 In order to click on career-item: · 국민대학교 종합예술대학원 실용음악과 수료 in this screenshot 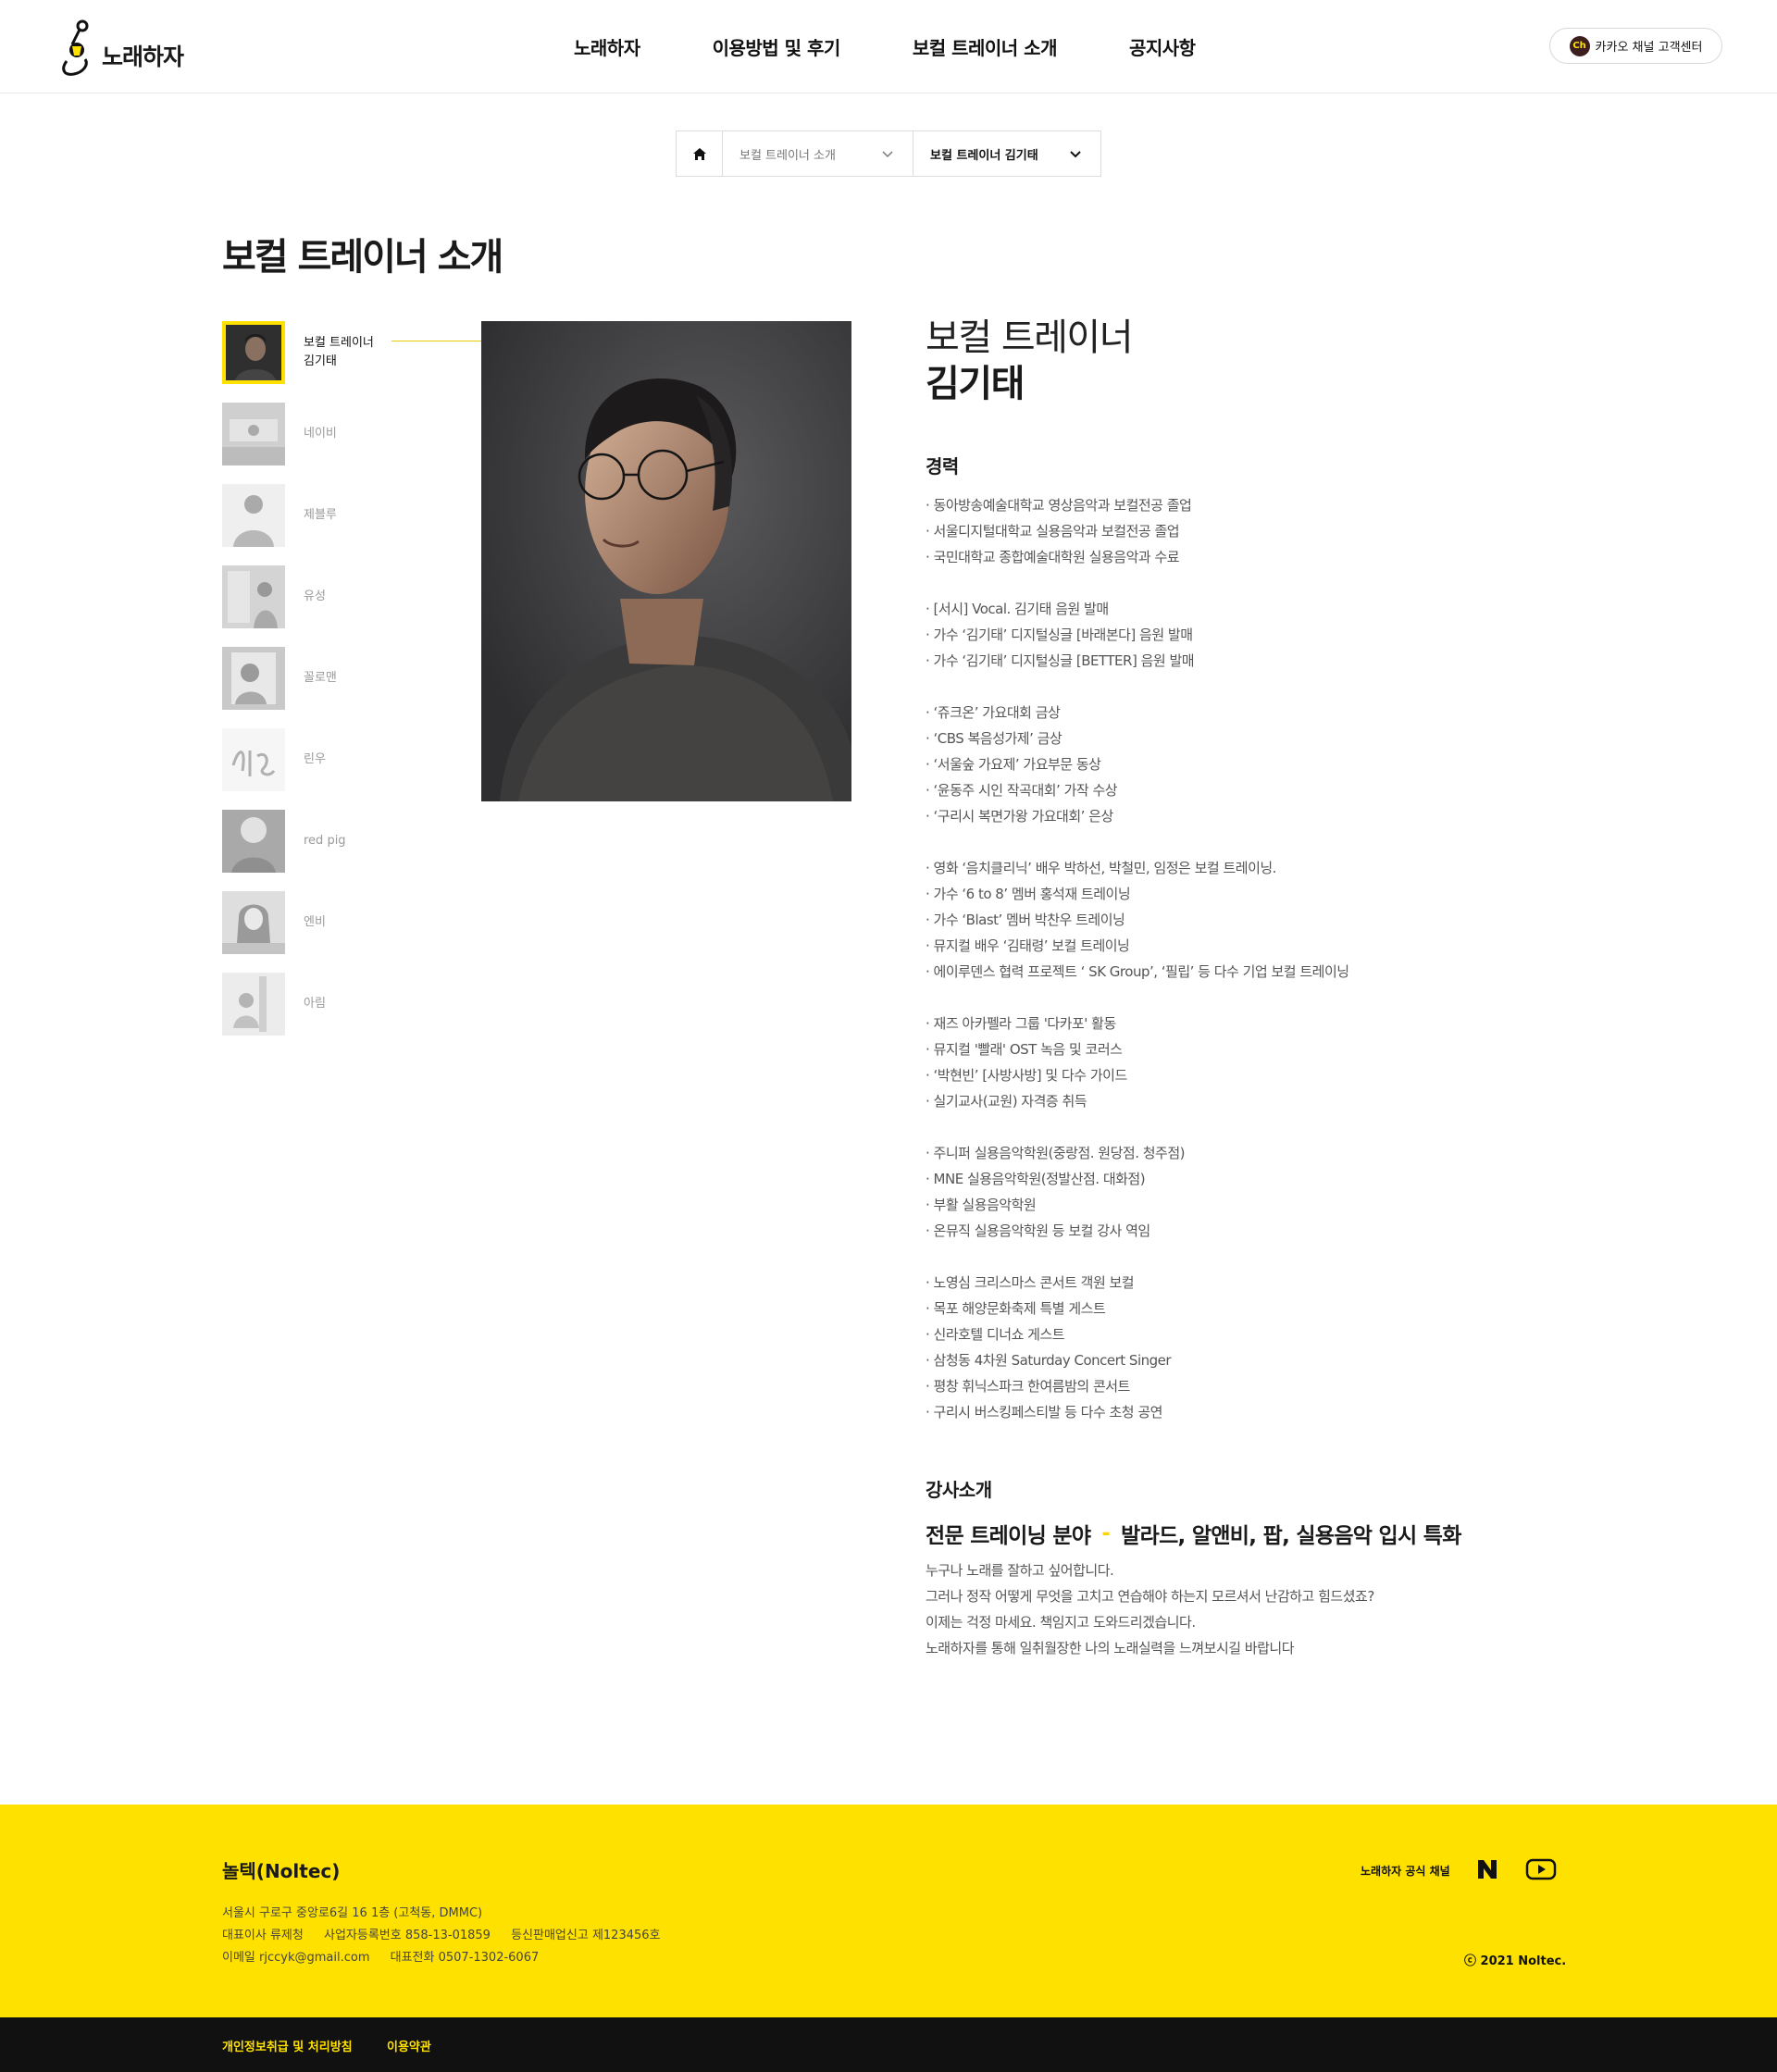, I will do `click(1053, 557)`.